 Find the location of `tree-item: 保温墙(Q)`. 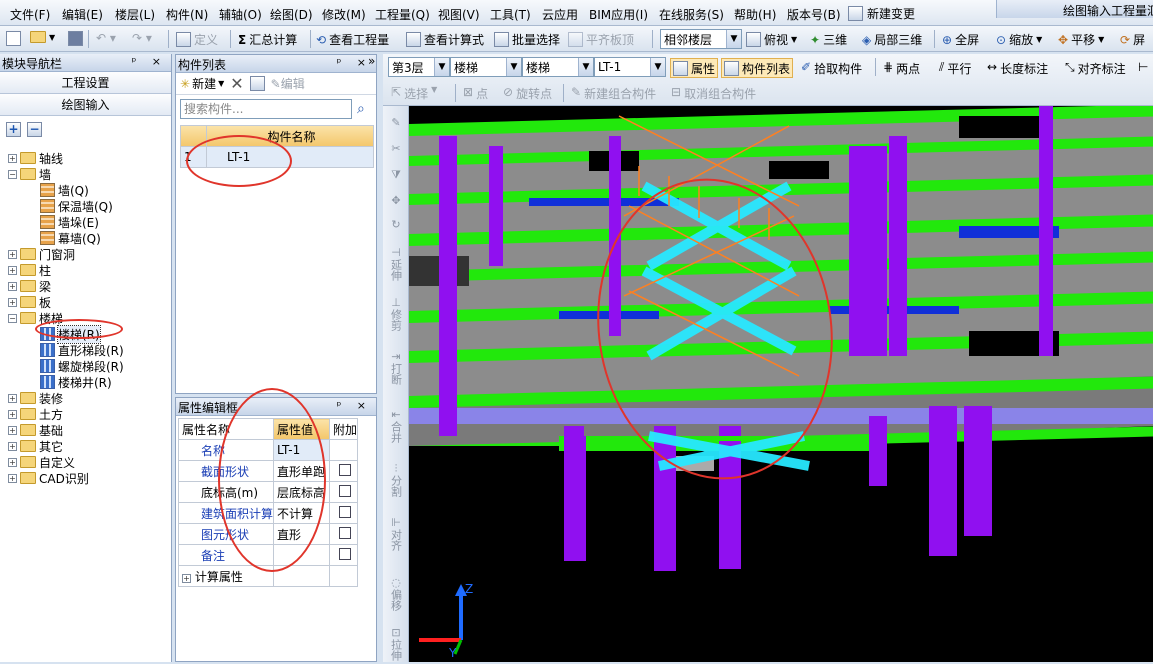

tree-item: 保温墙(Q) is located at coordinates (76, 206).